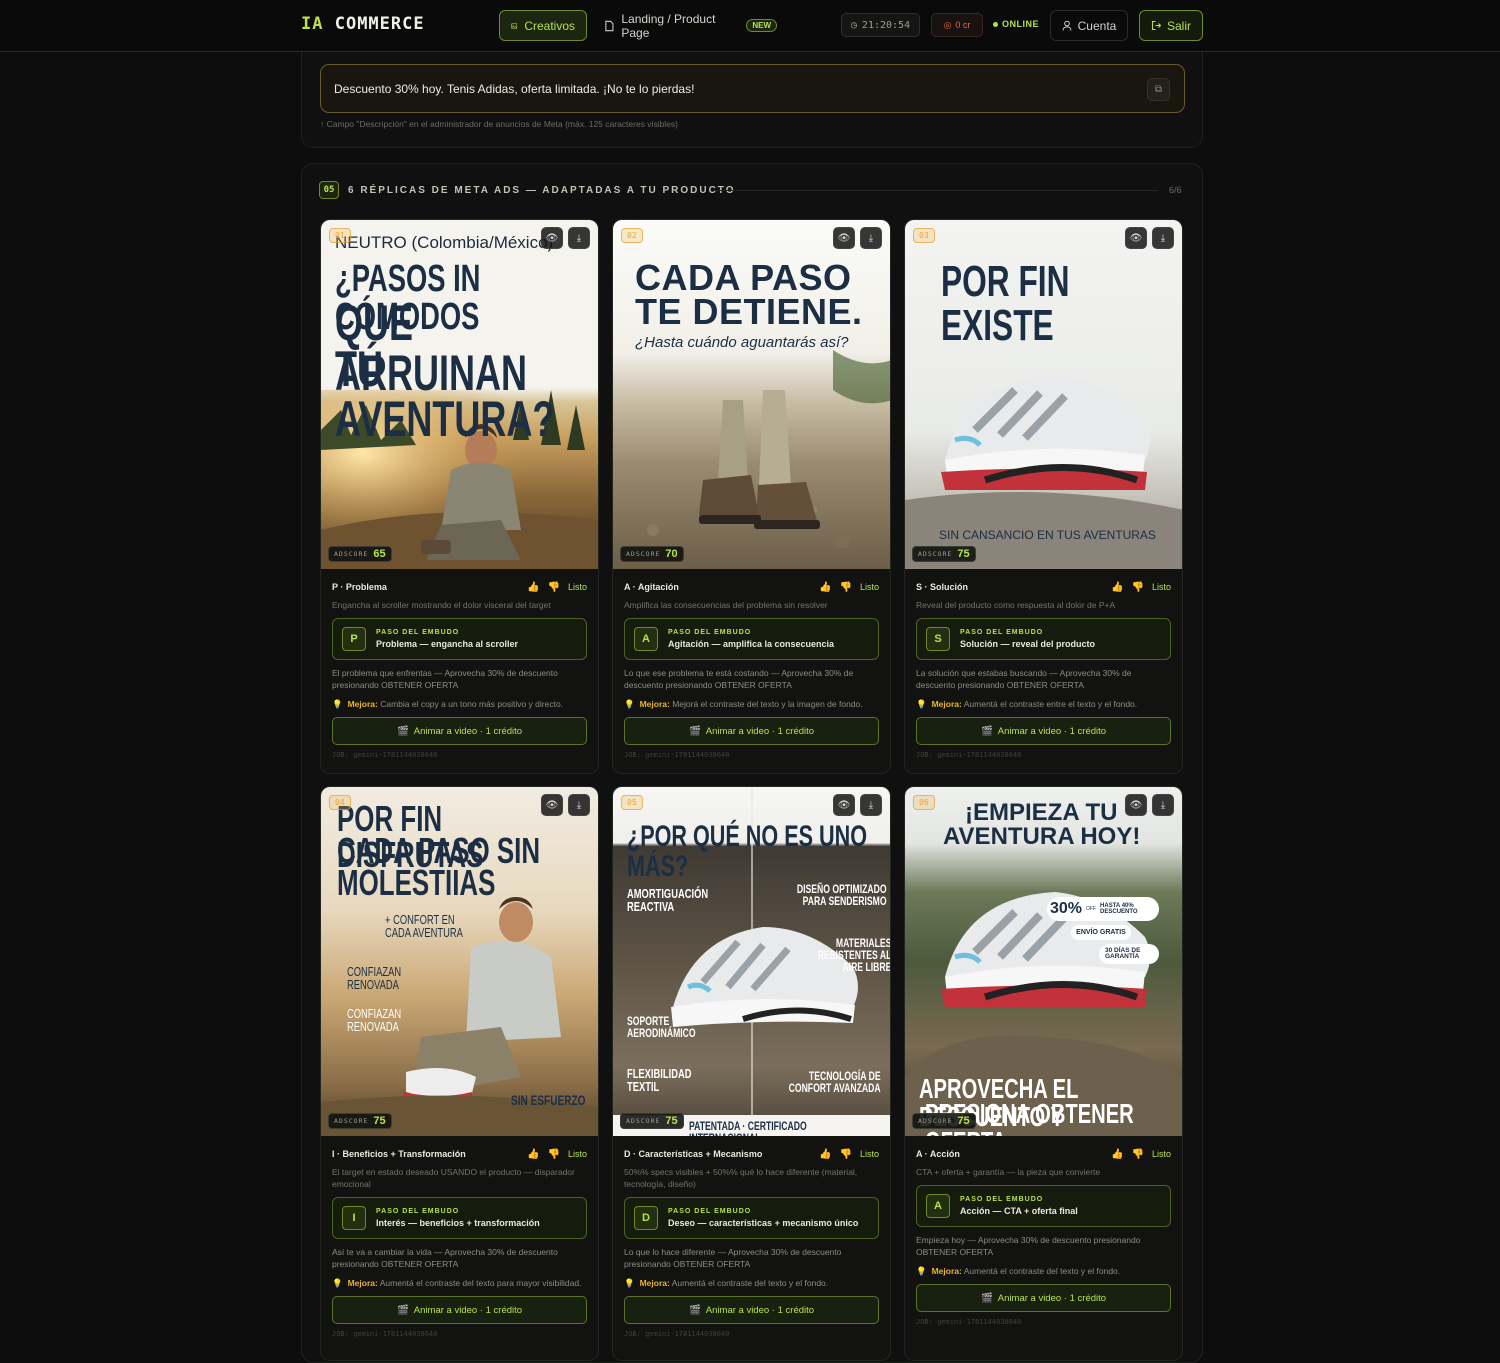 This screenshot has width=1500, height=1363. What do you see at coordinates (543, 25) in the screenshot?
I see `nav-creativos-button: Creativos` at bounding box center [543, 25].